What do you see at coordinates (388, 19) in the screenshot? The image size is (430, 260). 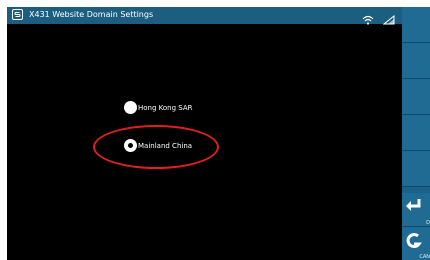 I see `signal-icon` at bounding box center [388, 19].